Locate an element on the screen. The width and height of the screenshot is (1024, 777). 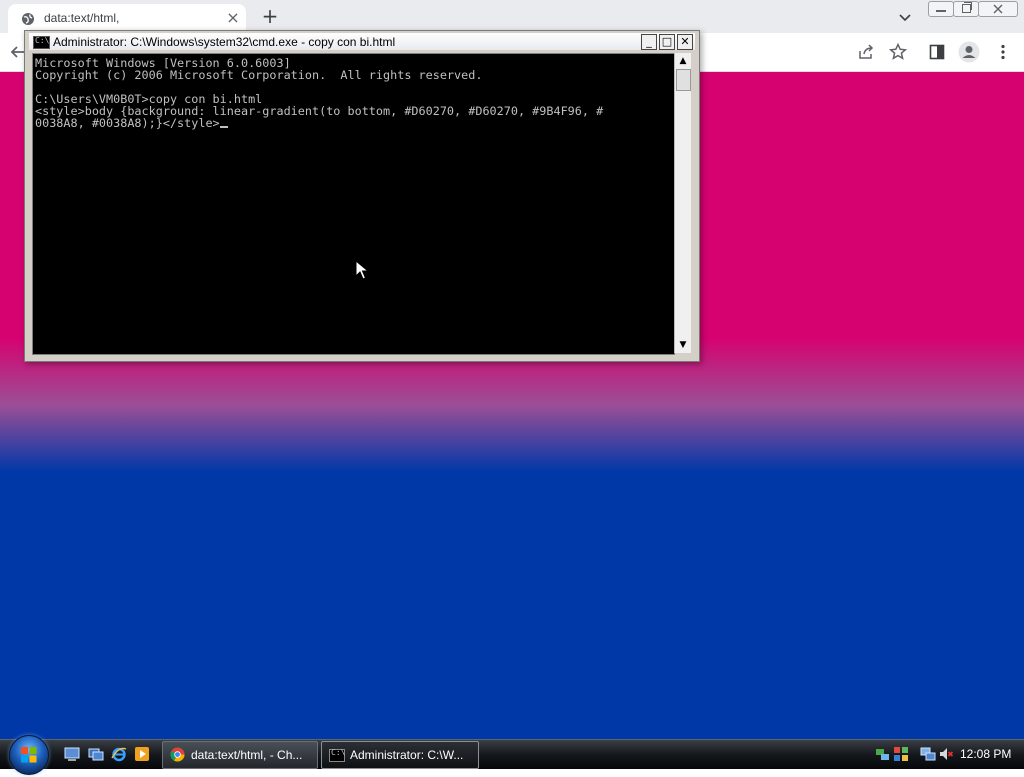
internet-explorer-icon is located at coordinates (119, 754).